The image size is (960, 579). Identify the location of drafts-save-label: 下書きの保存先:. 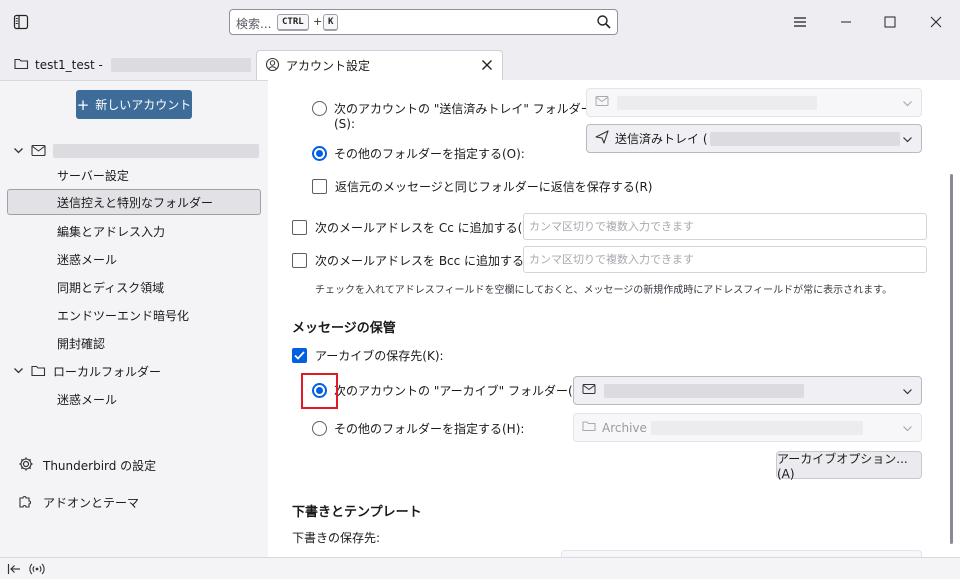
(336, 537).